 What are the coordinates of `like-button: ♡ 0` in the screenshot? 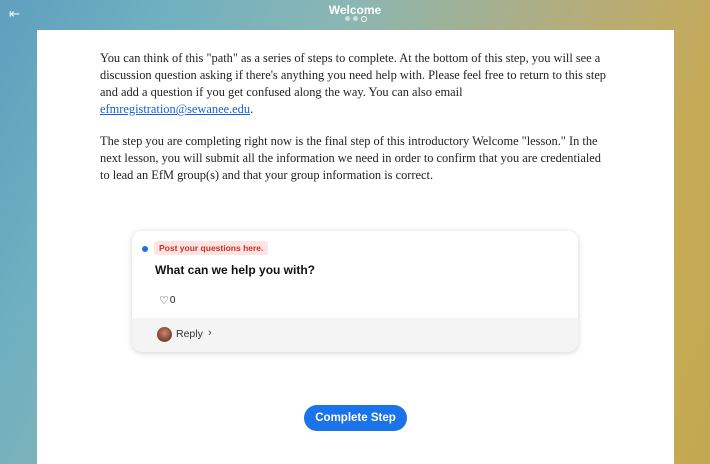 It's located at (167, 300).